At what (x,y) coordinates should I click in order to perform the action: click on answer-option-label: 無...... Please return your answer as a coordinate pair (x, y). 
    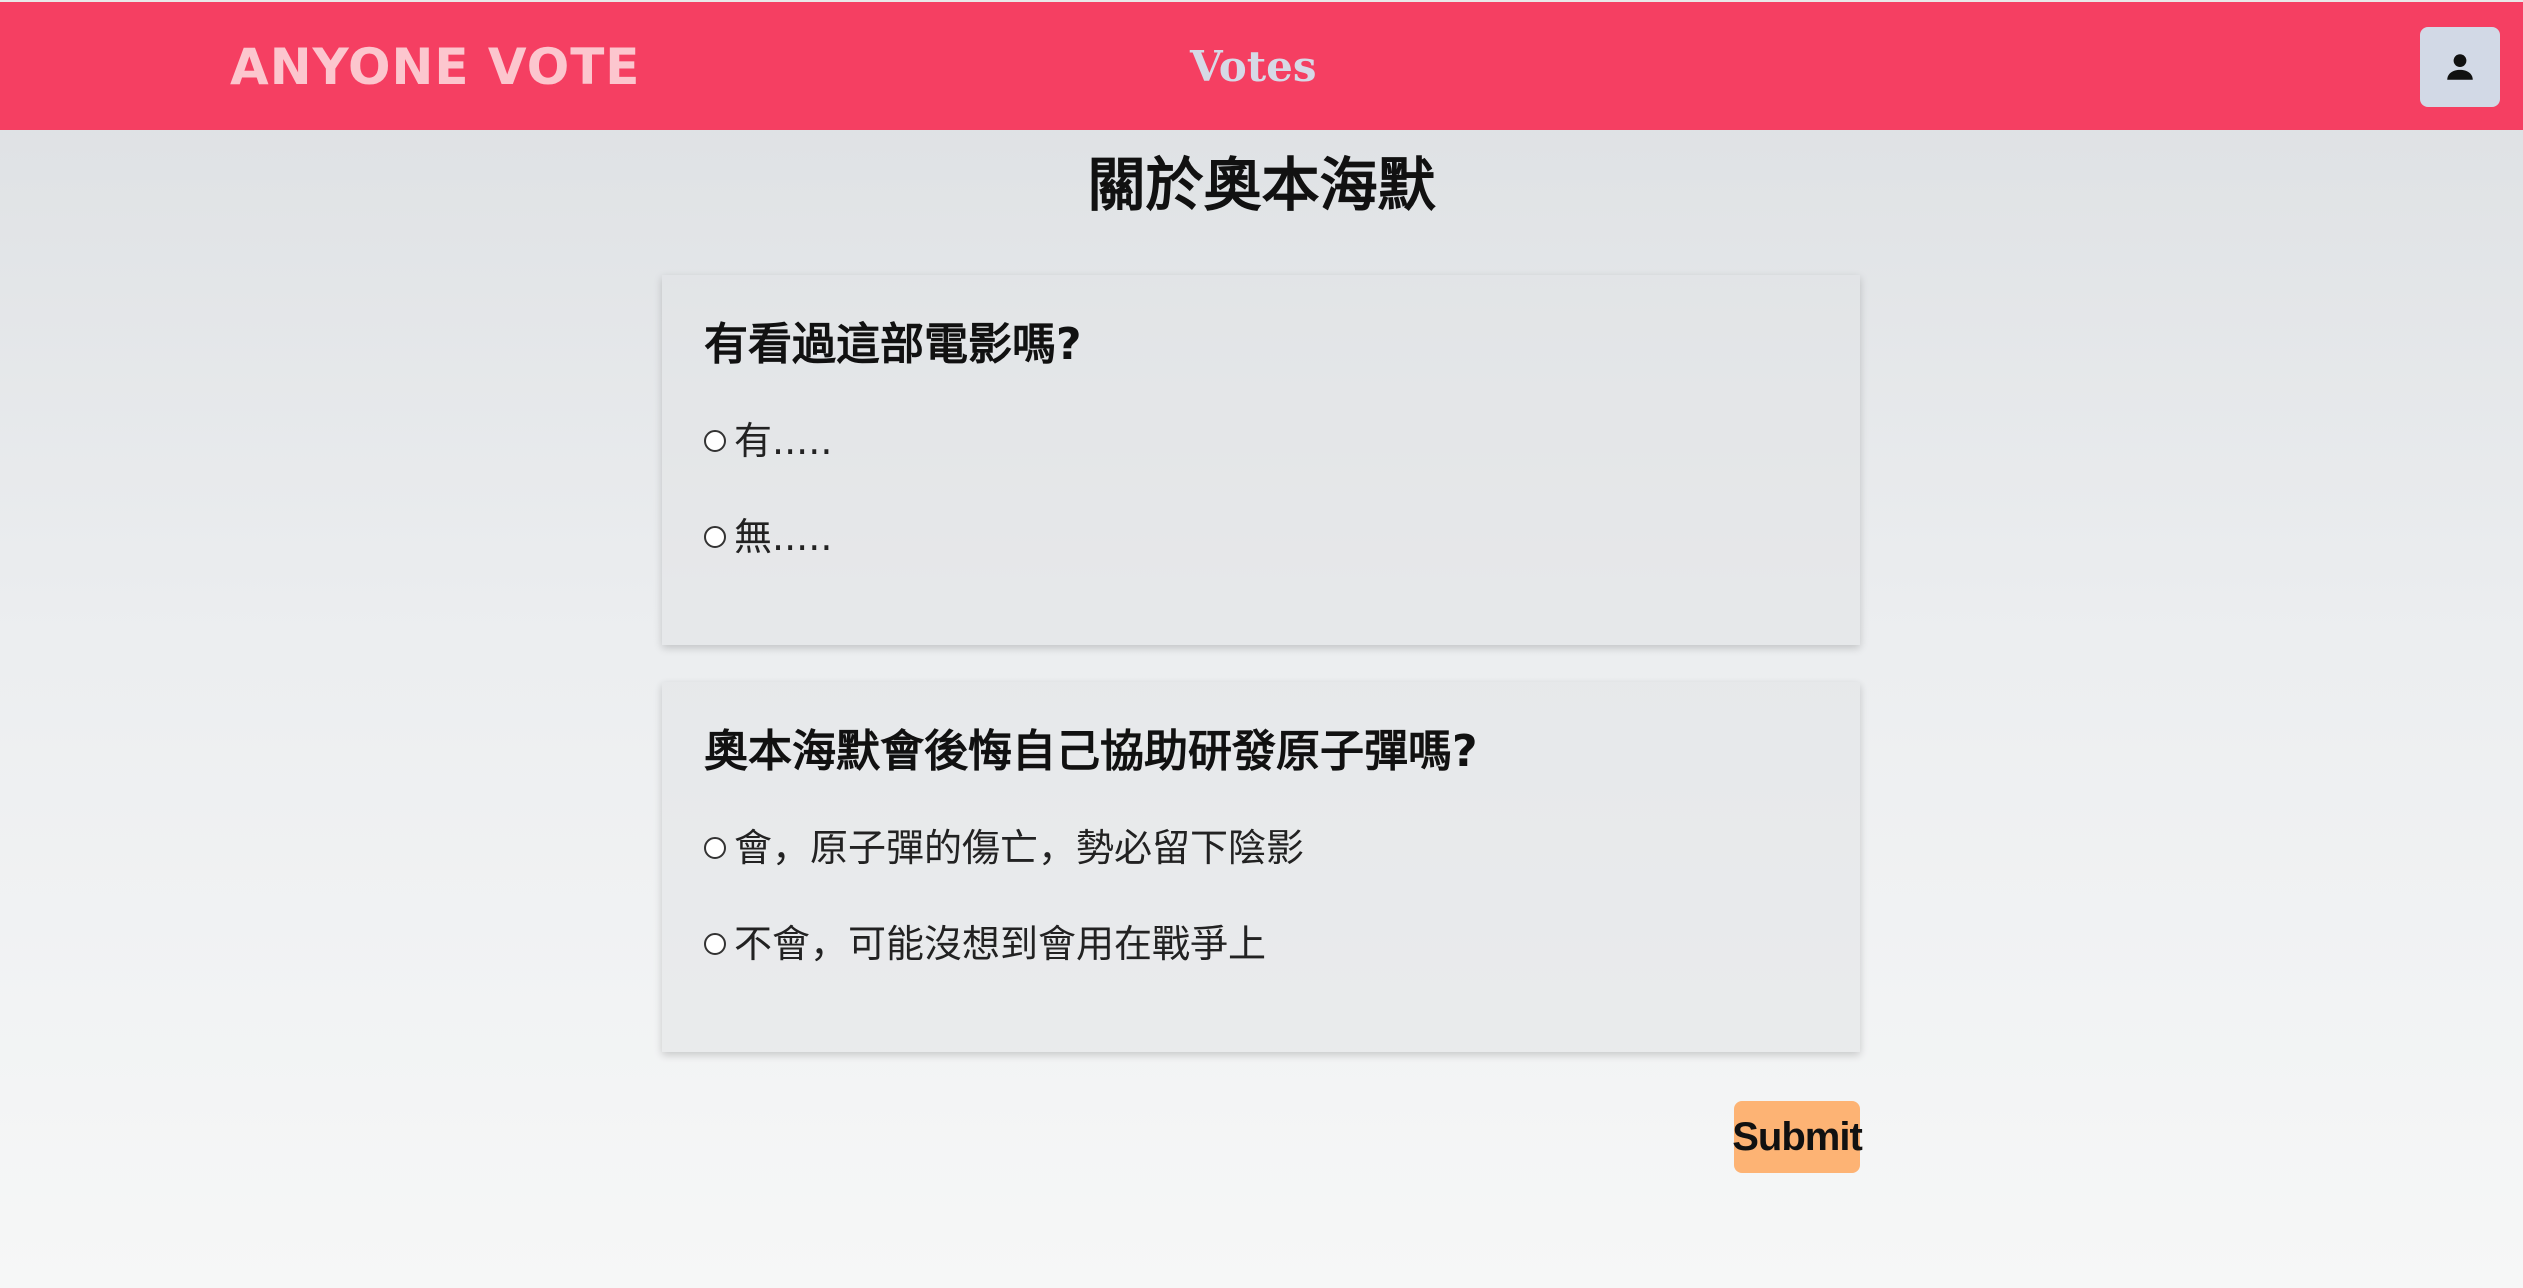
    Looking at the image, I should click on (783, 537).